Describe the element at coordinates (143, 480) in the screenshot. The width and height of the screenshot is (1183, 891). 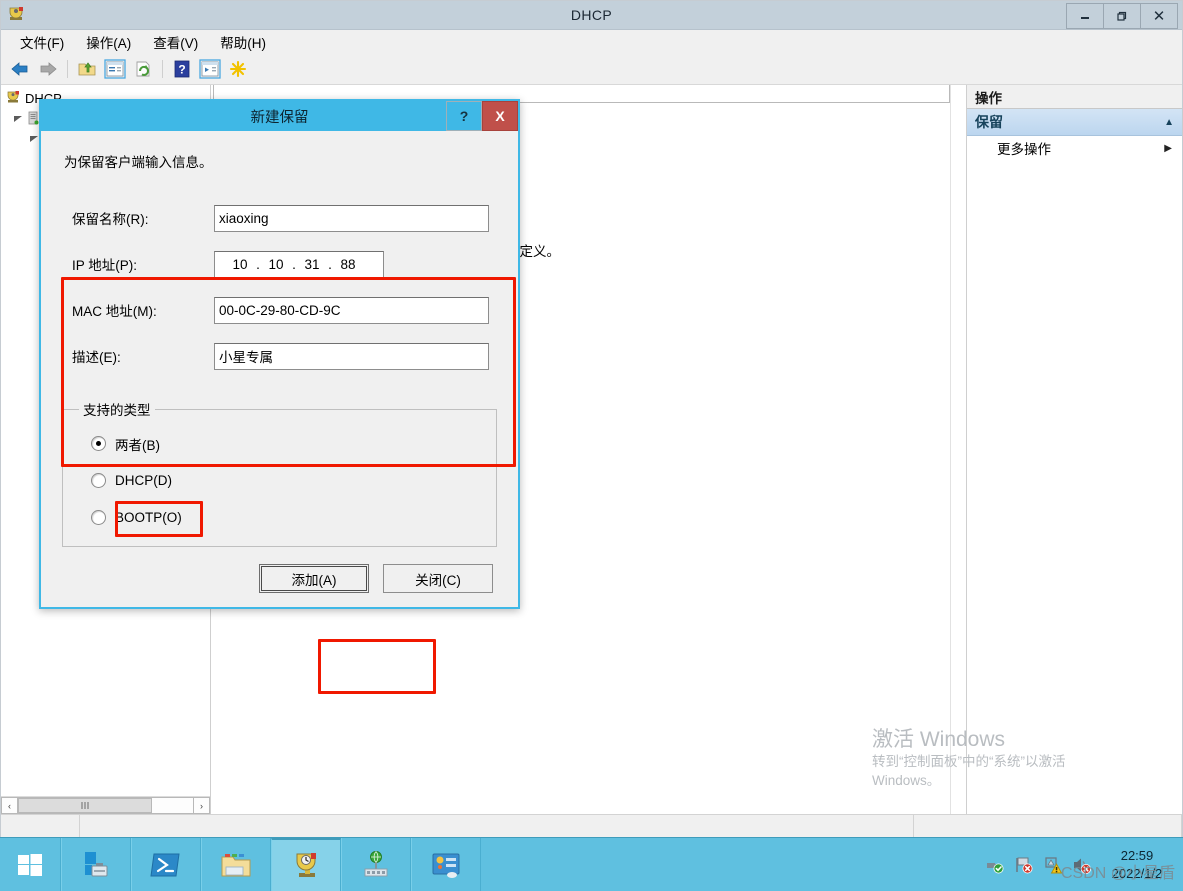
I see `radio-dhcp-label: DHCP(D)` at that location.